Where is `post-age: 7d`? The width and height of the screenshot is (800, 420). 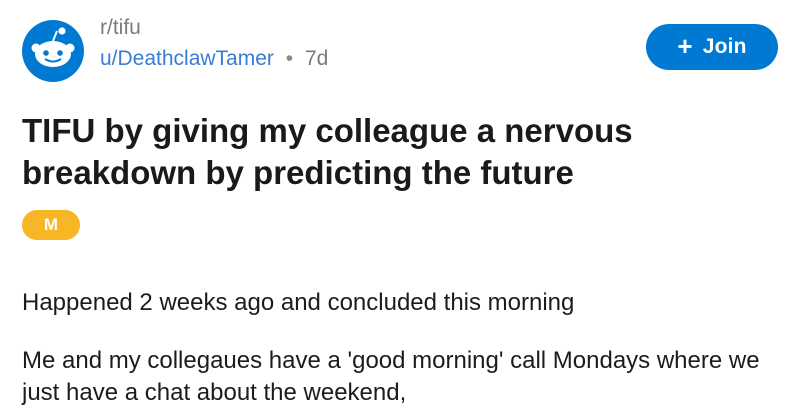
post-age: 7d is located at coordinates (316, 58).